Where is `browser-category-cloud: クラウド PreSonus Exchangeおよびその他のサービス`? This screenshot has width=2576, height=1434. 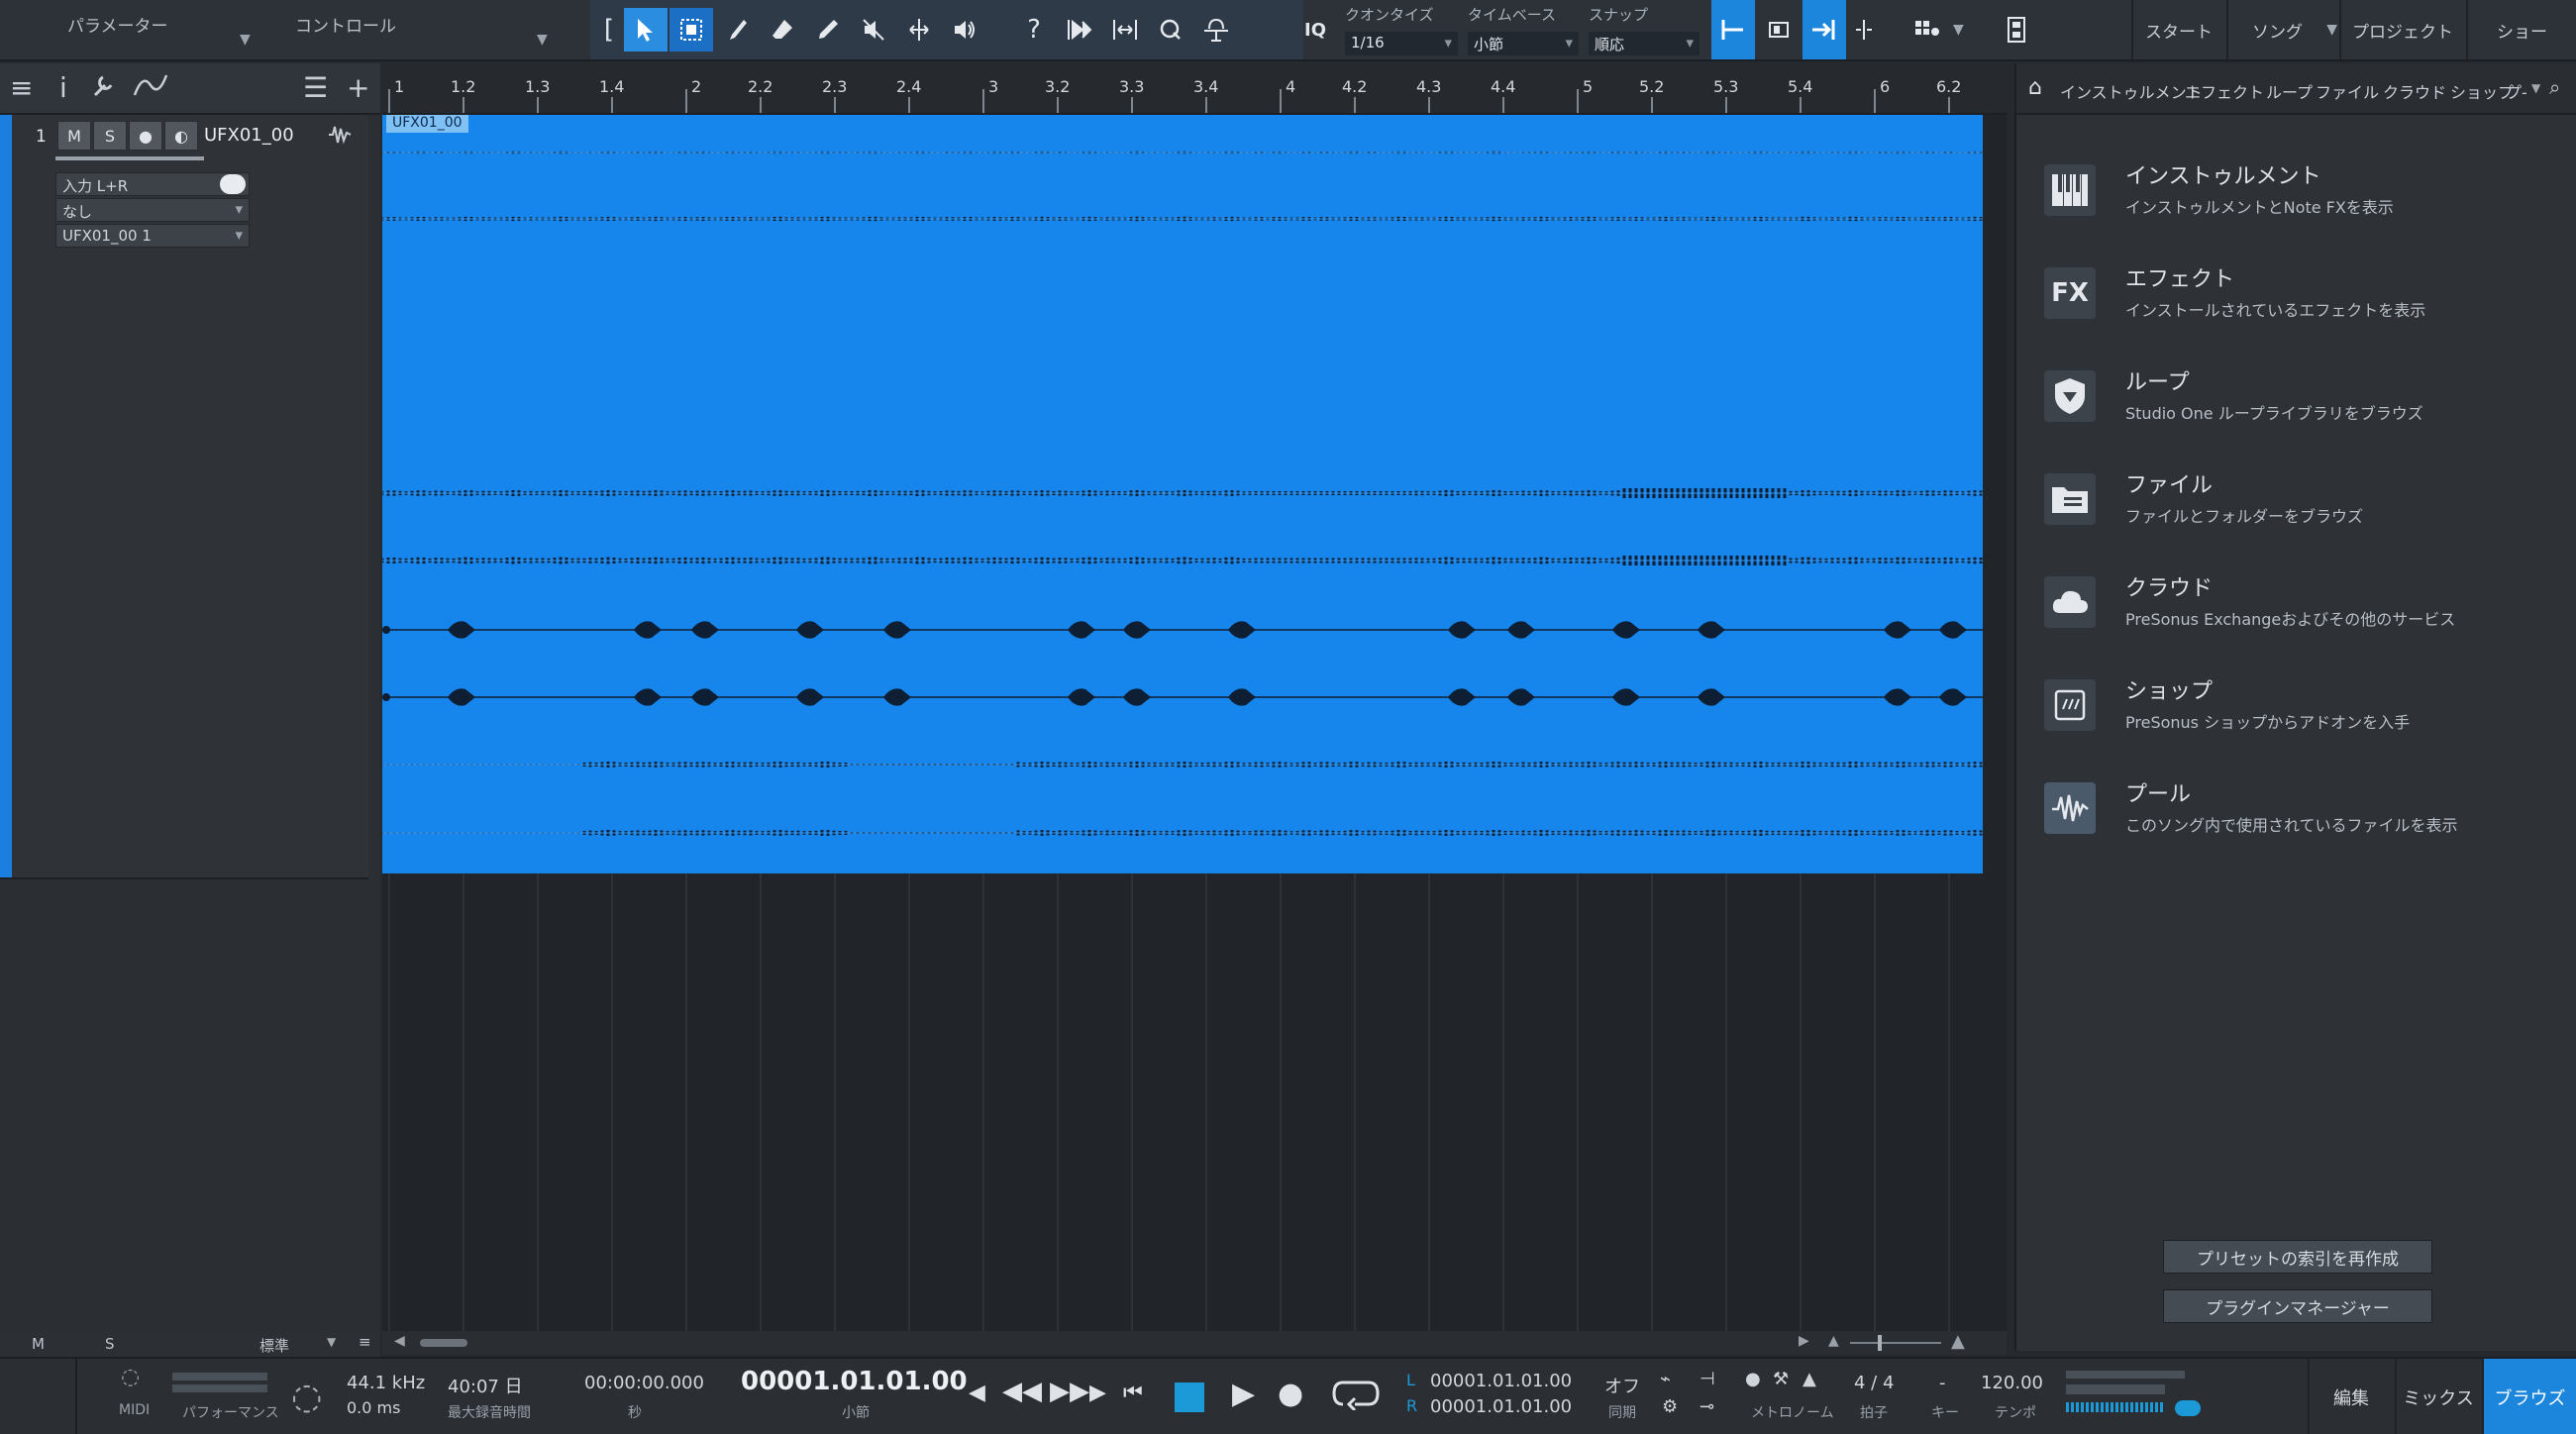
browser-category-cloud: クラウド PreSonus Exchangeおよびその他のサービス is located at coordinates (2301, 615).